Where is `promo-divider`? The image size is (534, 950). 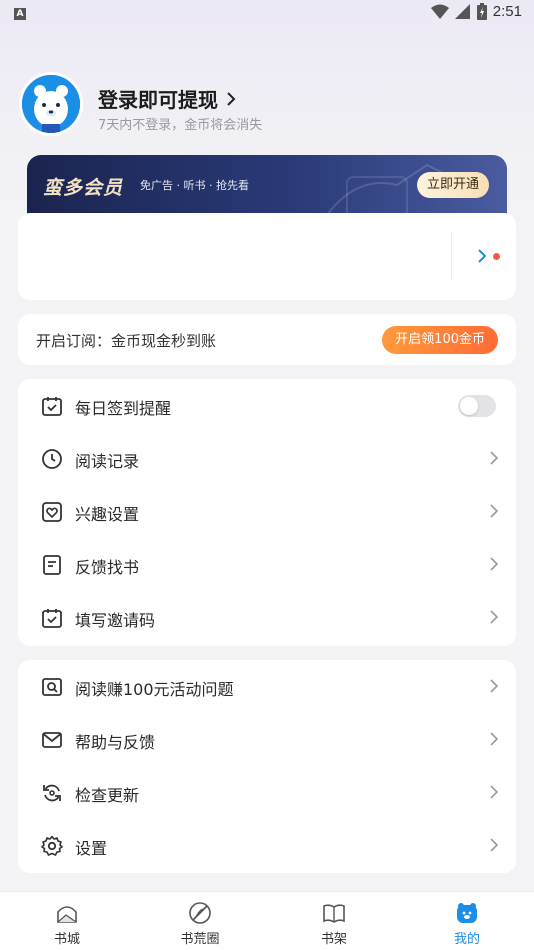 promo-divider is located at coordinates (451, 256).